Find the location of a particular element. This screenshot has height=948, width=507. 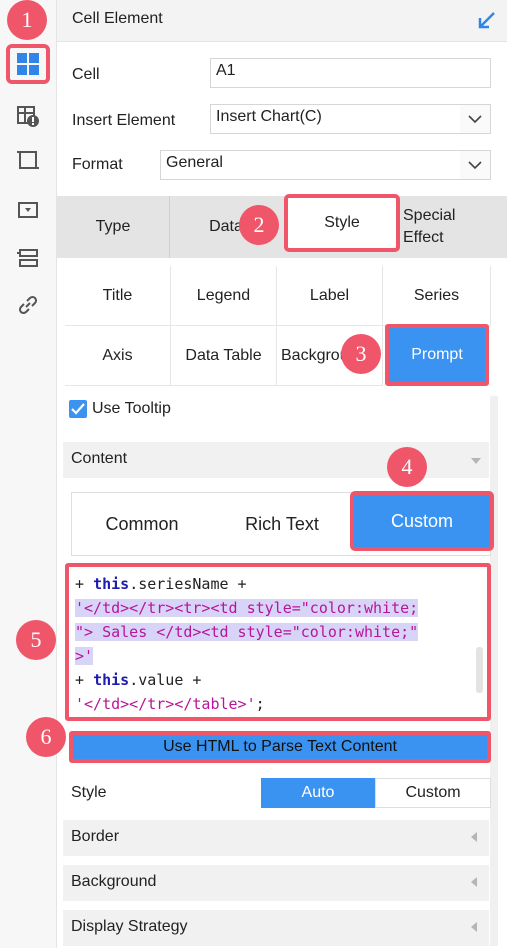

background-section-header: Background is located at coordinates (276, 883).